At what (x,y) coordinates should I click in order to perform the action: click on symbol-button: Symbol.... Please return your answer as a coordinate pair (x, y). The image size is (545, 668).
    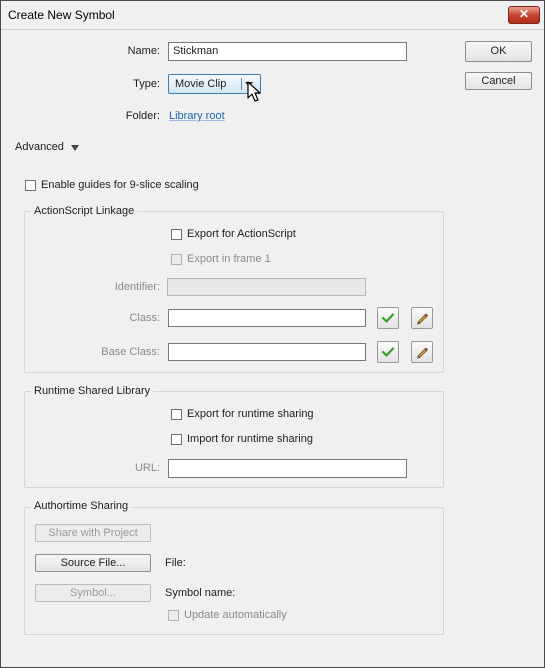
    Looking at the image, I should click on (93, 593).